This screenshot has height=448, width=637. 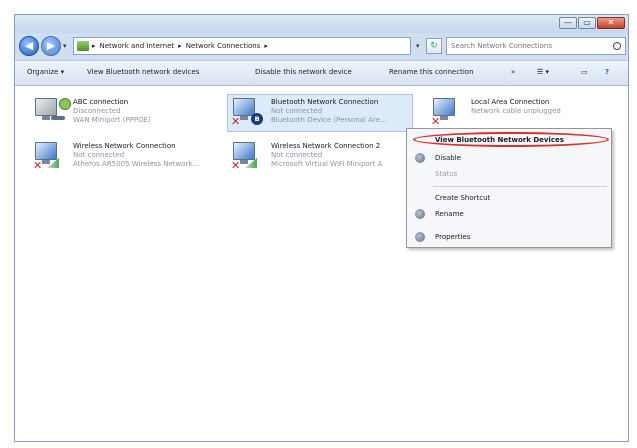 What do you see at coordinates (499, 140) in the screenshot?
I see `menu-item-view-bluetooth-devices: View Bluetooth Network Devices` at bounding box center [499, 140].